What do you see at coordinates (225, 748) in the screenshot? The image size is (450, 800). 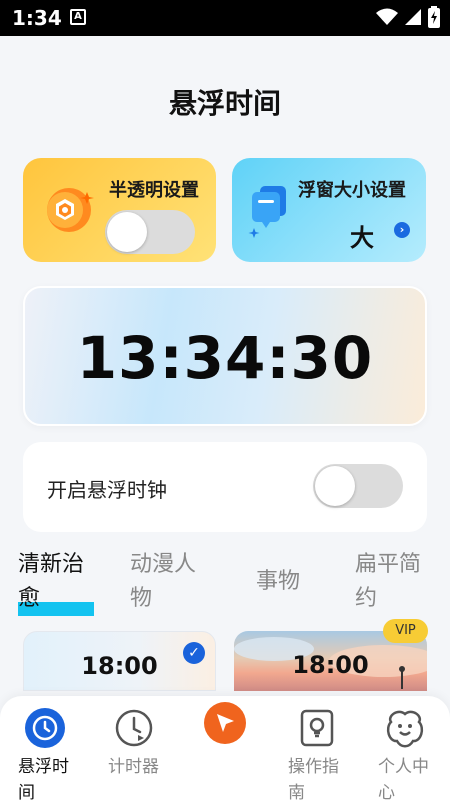 I see `bottom-nav: 悬浮时 间 计时器 操作指 南 个人中 心` at bounding box center [225, 748].